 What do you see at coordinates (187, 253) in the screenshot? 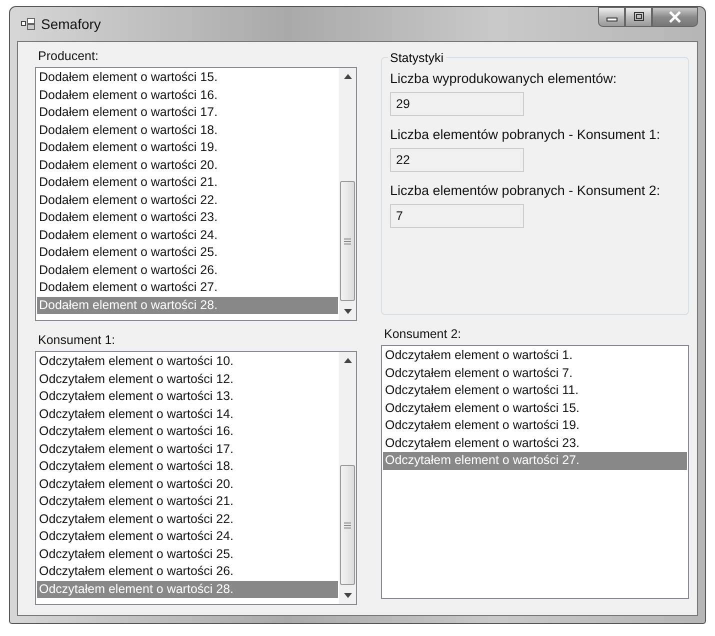
I see `list-item: Dodałem element o wartości 25.` at bounding box center [187, 253].